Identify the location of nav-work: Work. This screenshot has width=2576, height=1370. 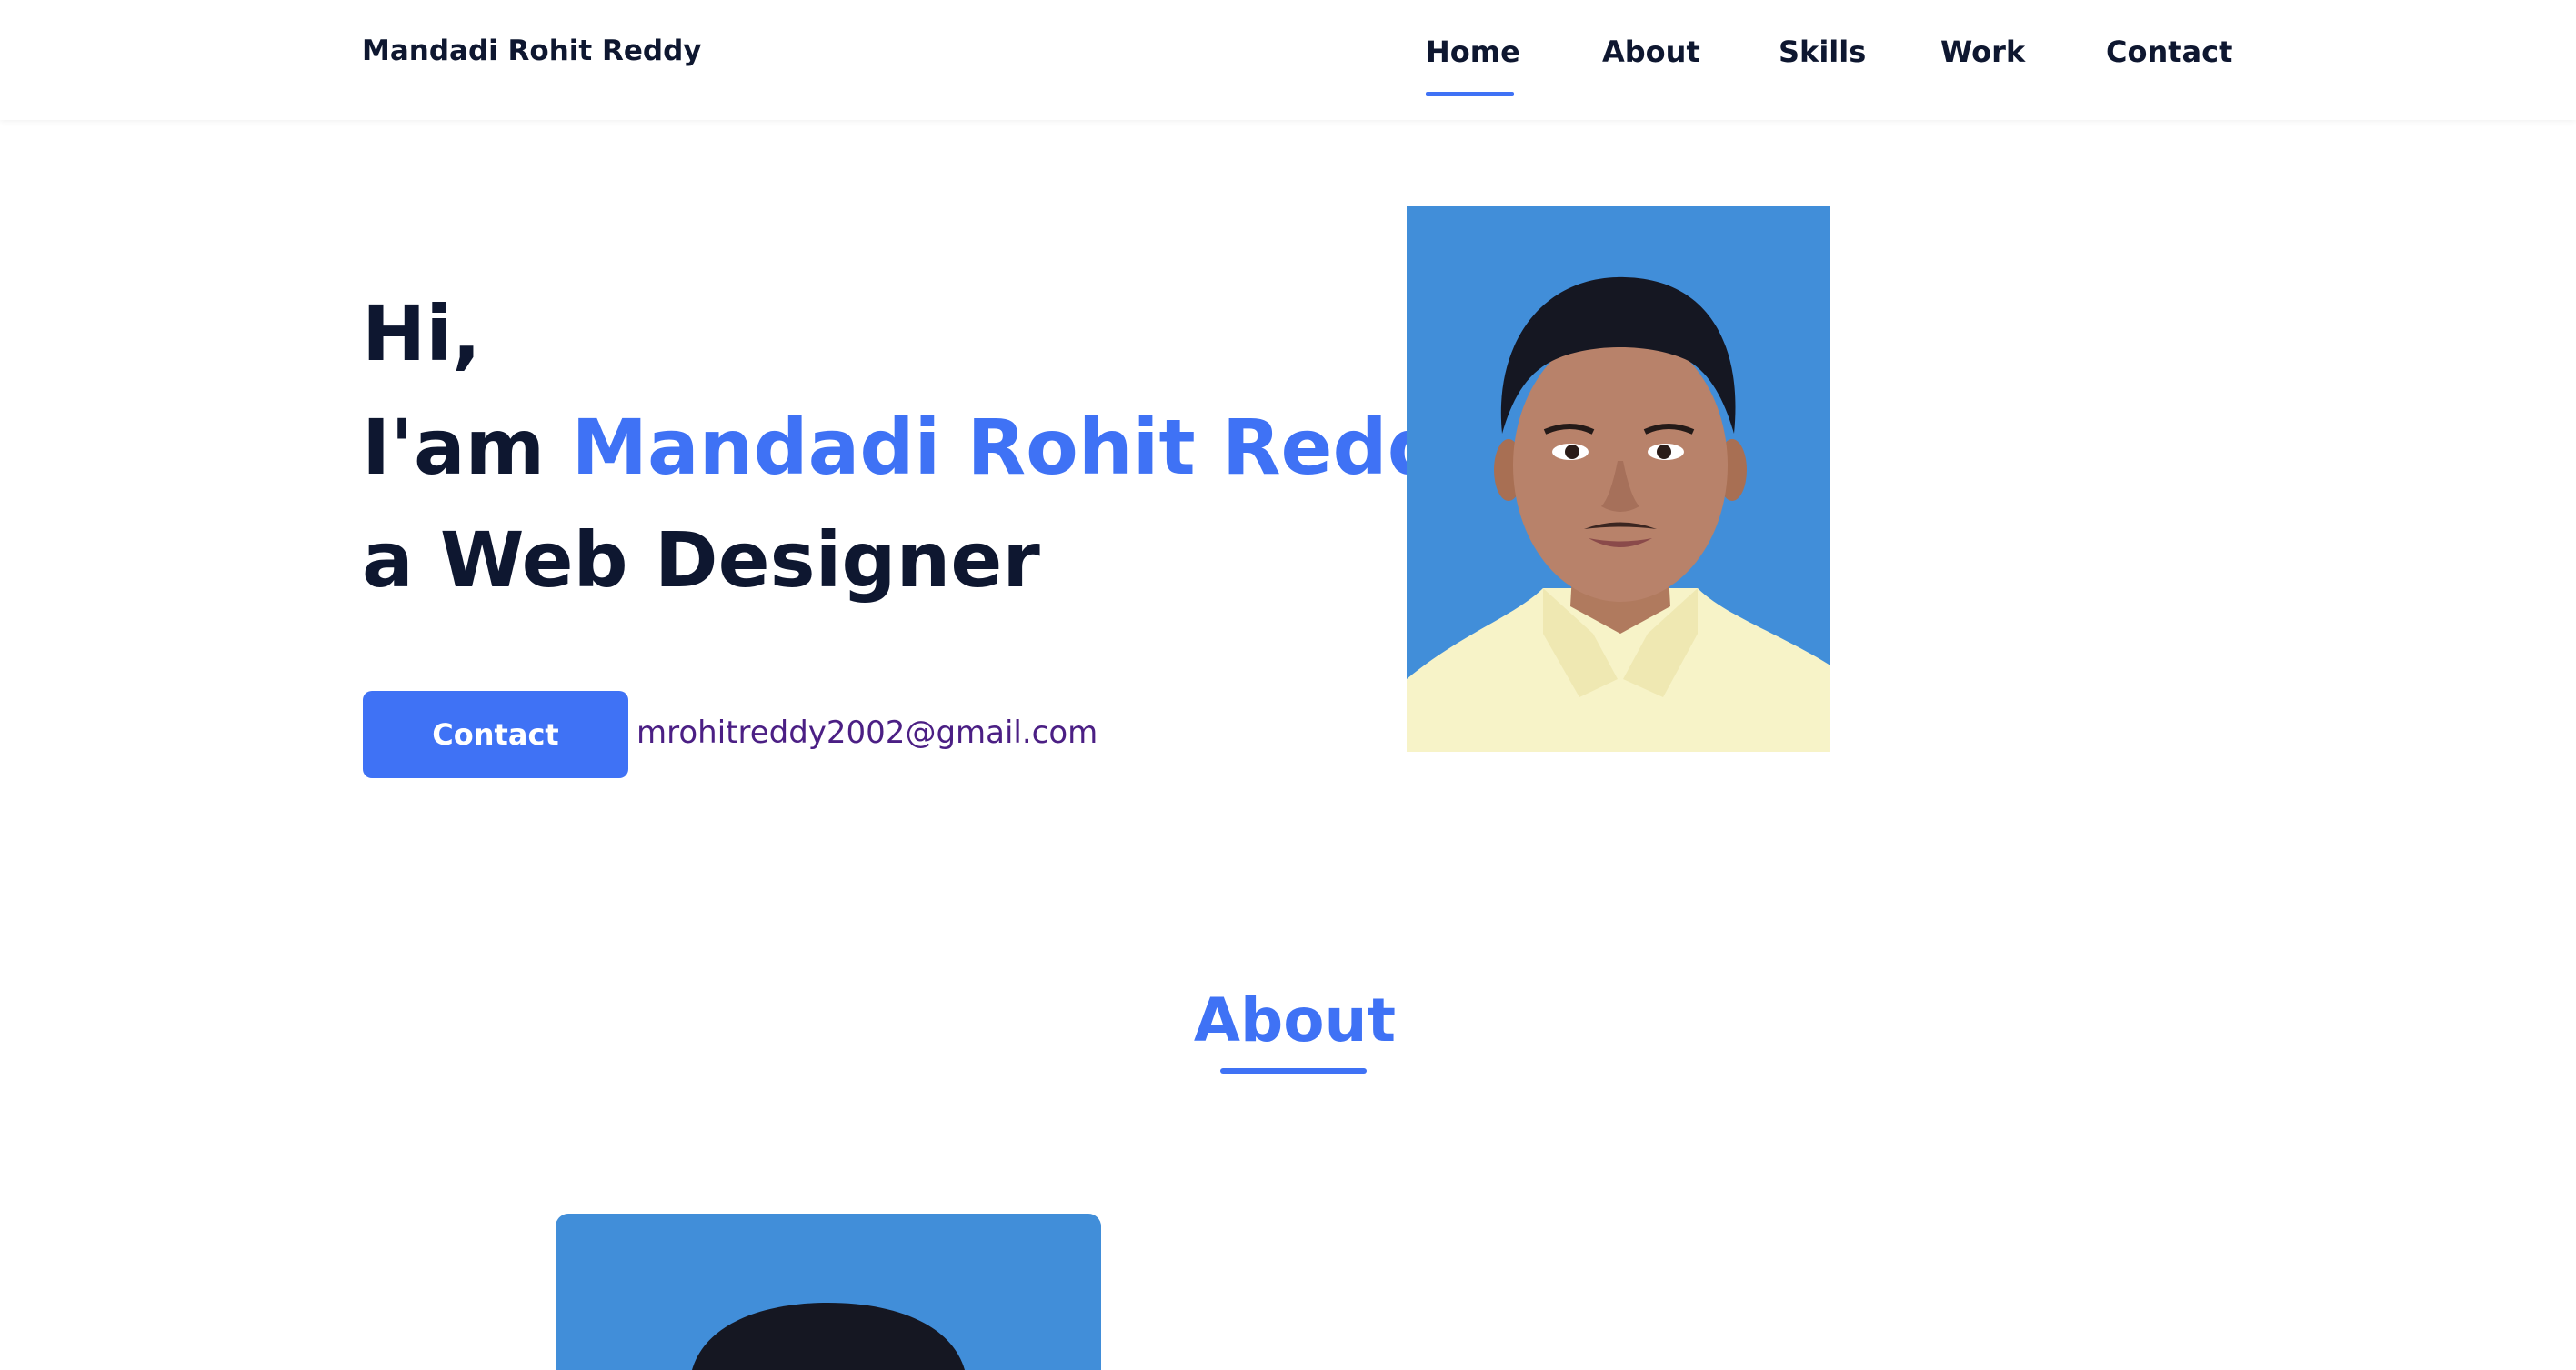
(1982, 52).